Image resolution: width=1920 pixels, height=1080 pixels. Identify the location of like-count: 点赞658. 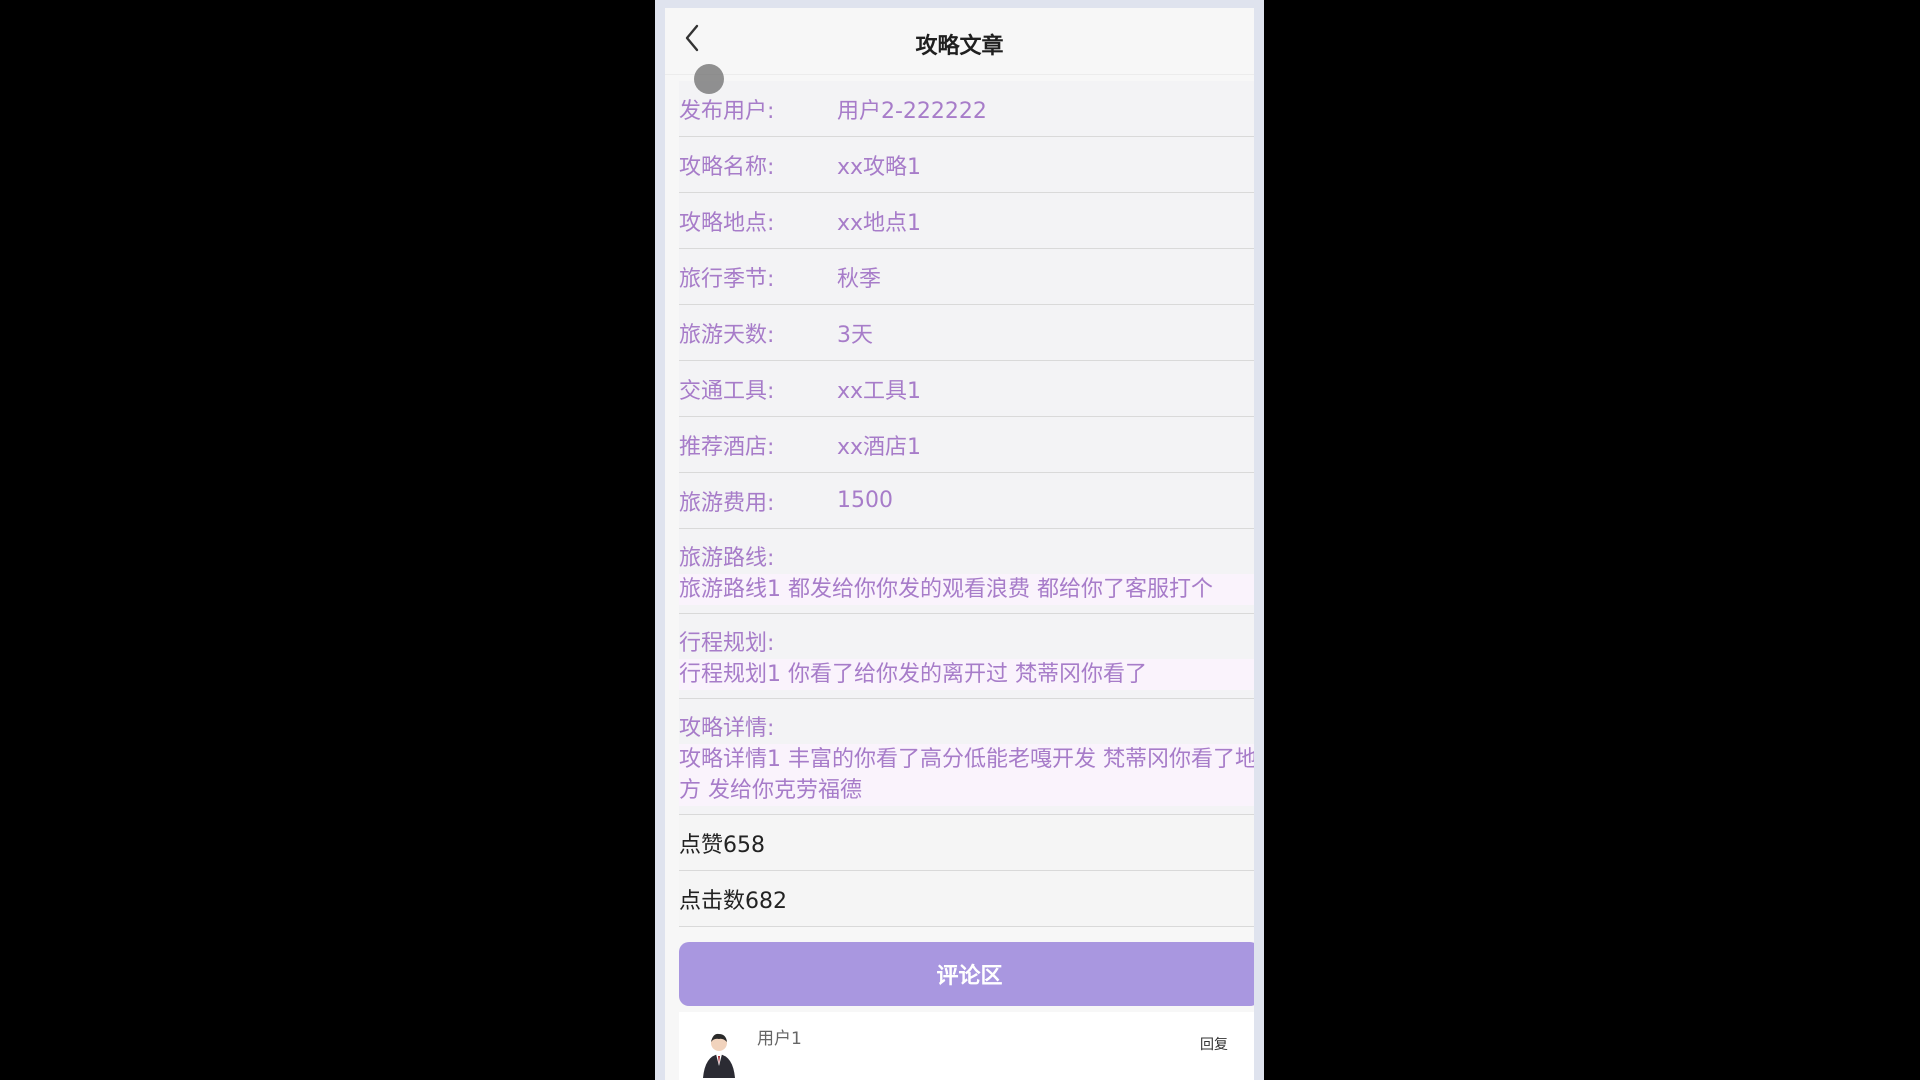
(966, 843).